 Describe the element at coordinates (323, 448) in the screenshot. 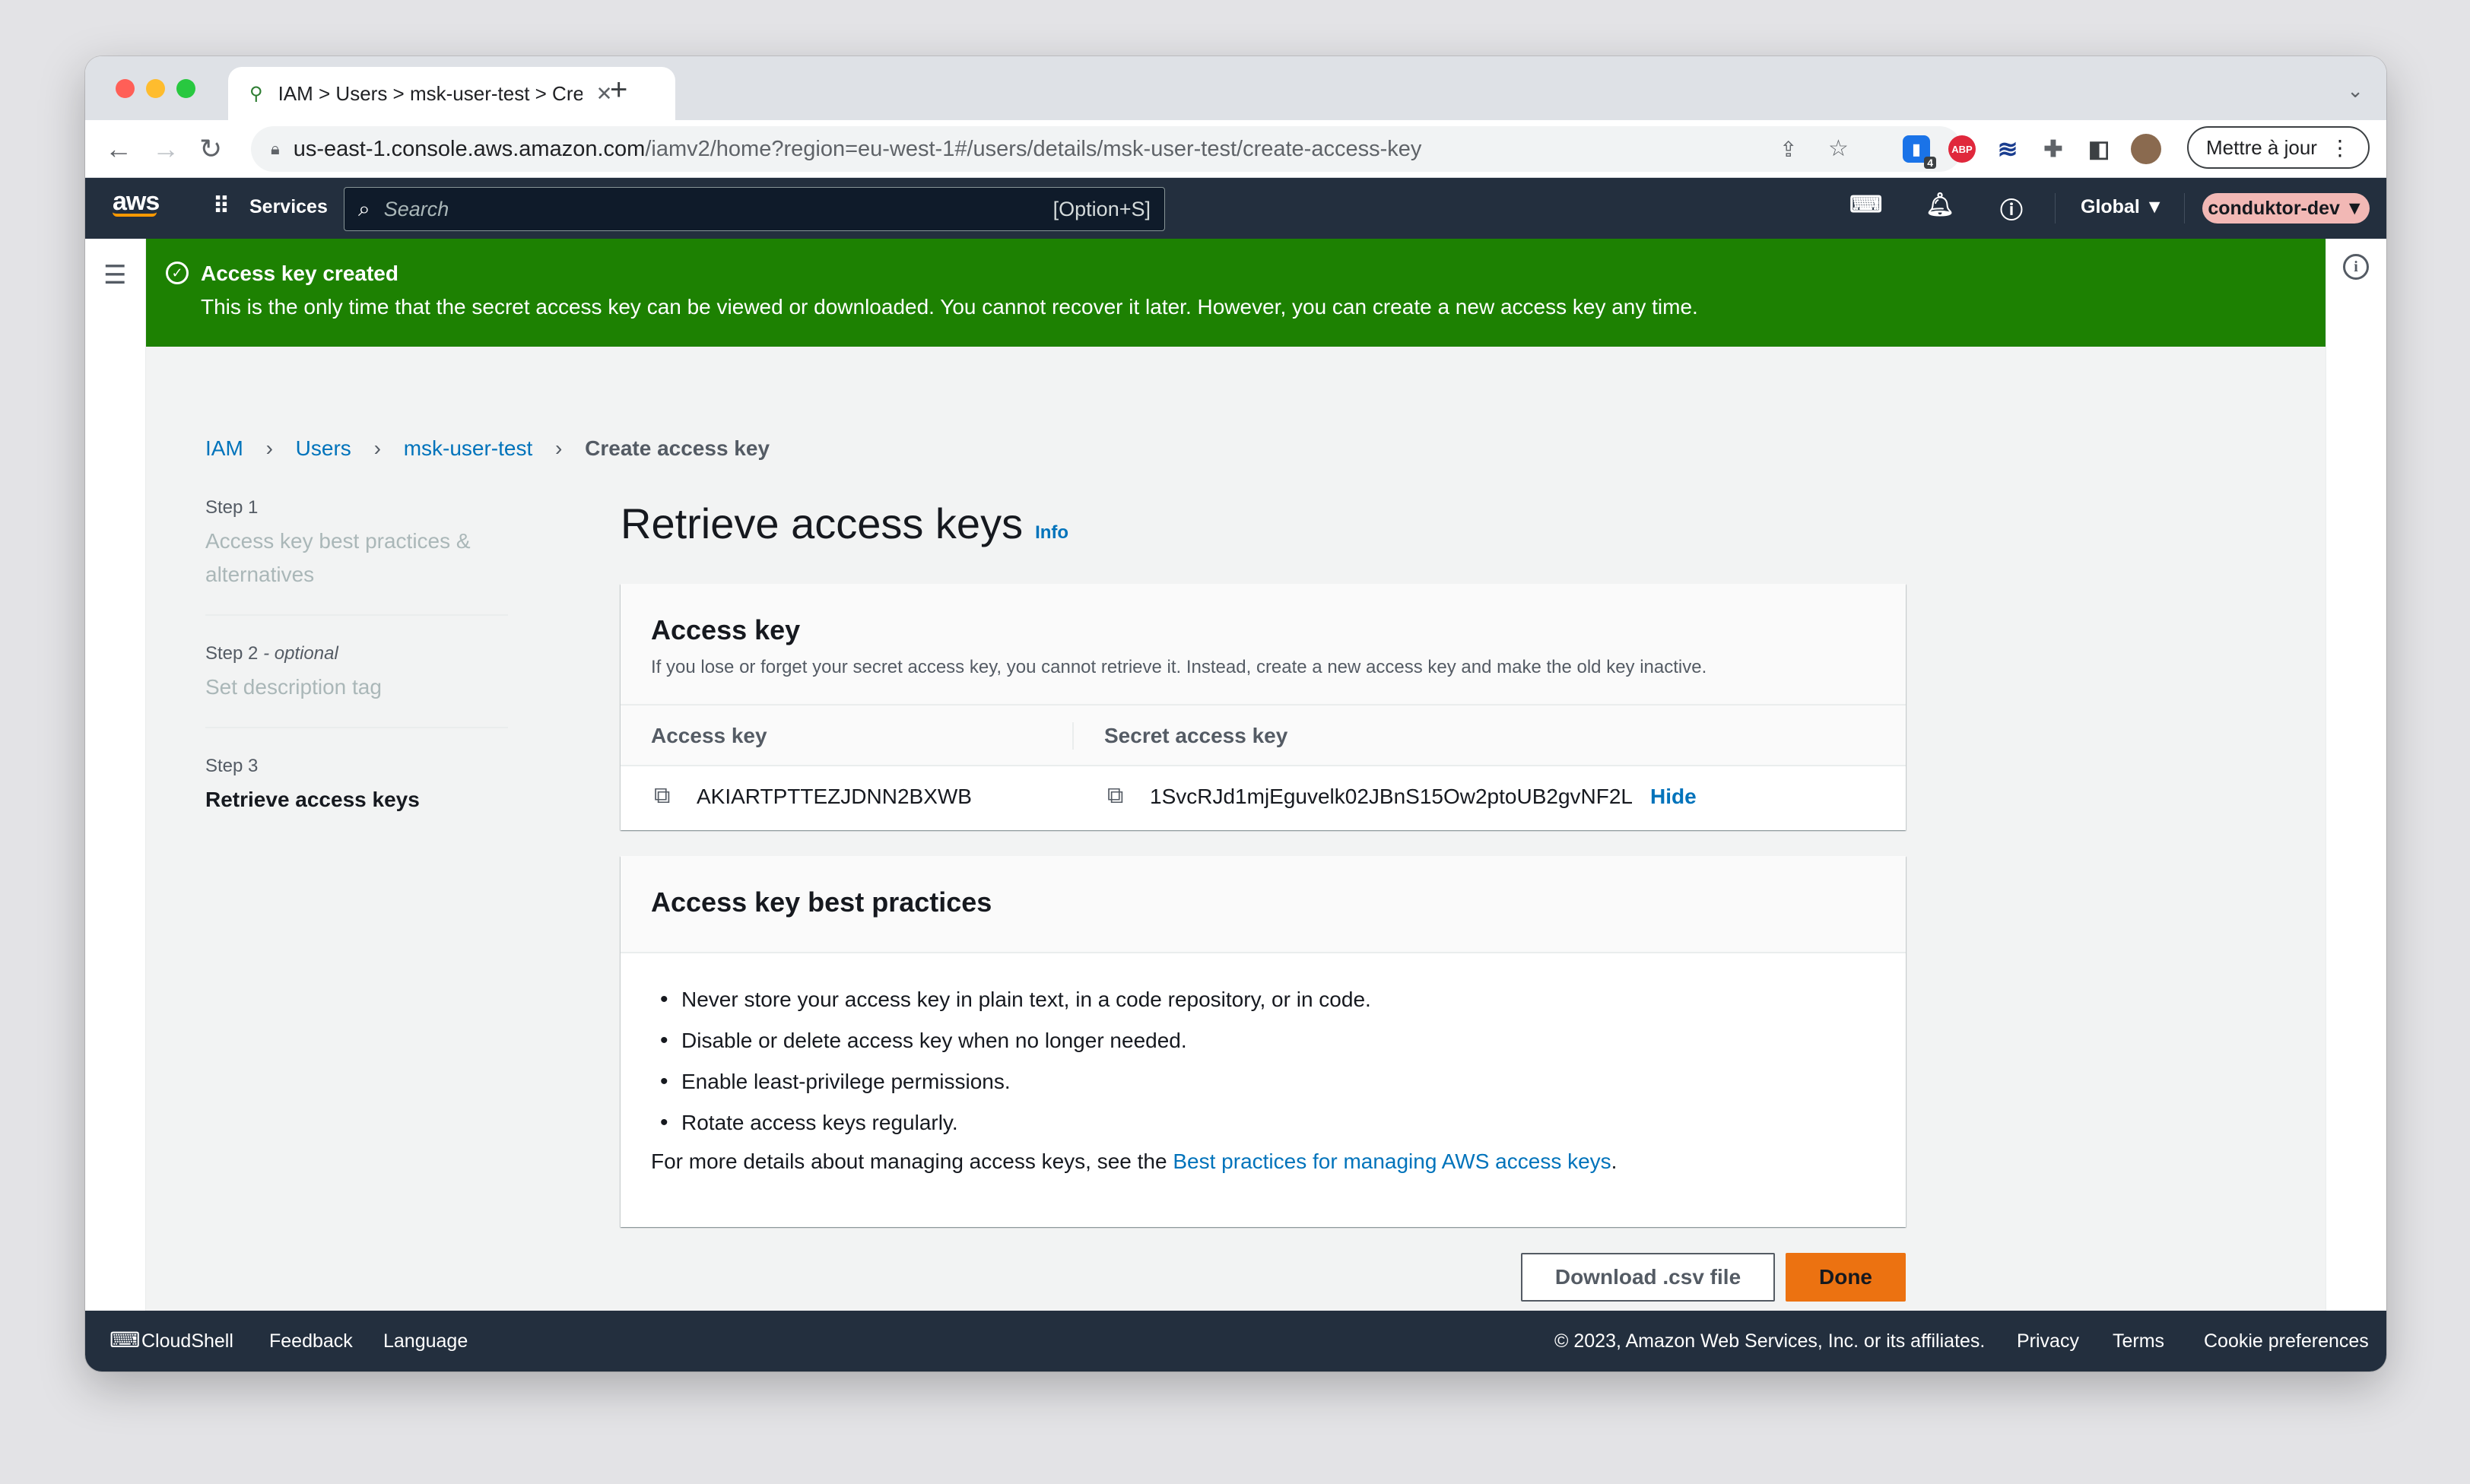

I see `breadcrumb-users: Users` at that location.